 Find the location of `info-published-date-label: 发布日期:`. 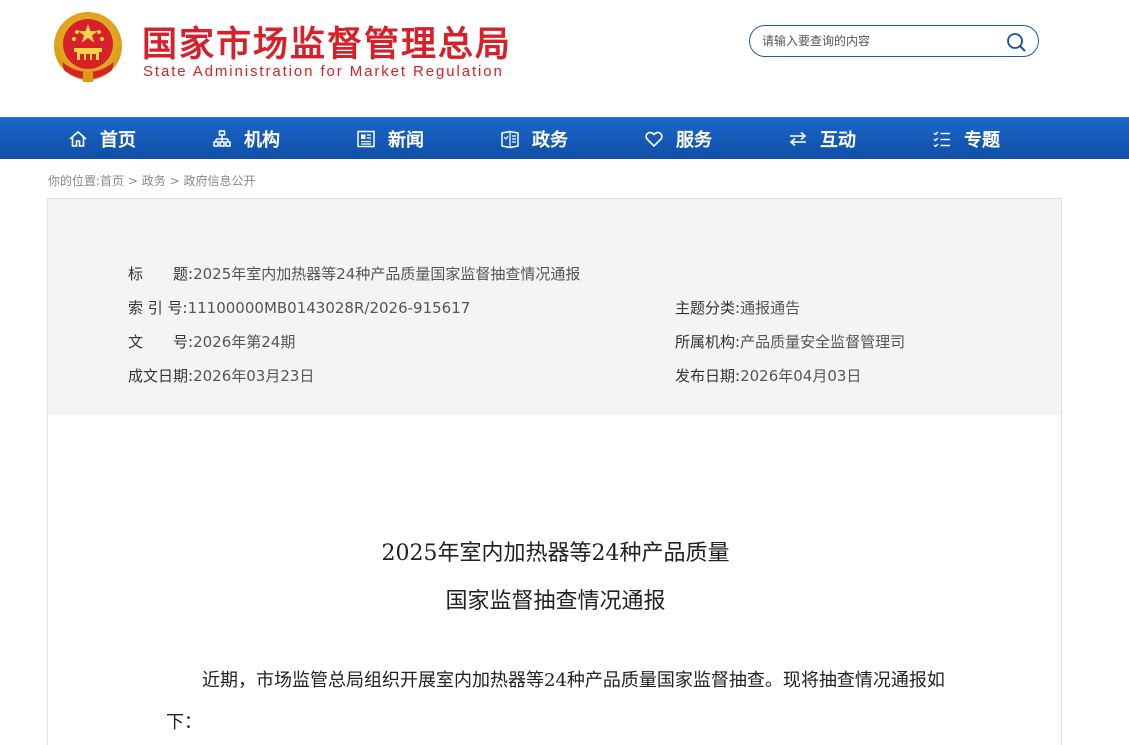

info-published-date-label: 发布日期: is located at coordinates (708, 376).